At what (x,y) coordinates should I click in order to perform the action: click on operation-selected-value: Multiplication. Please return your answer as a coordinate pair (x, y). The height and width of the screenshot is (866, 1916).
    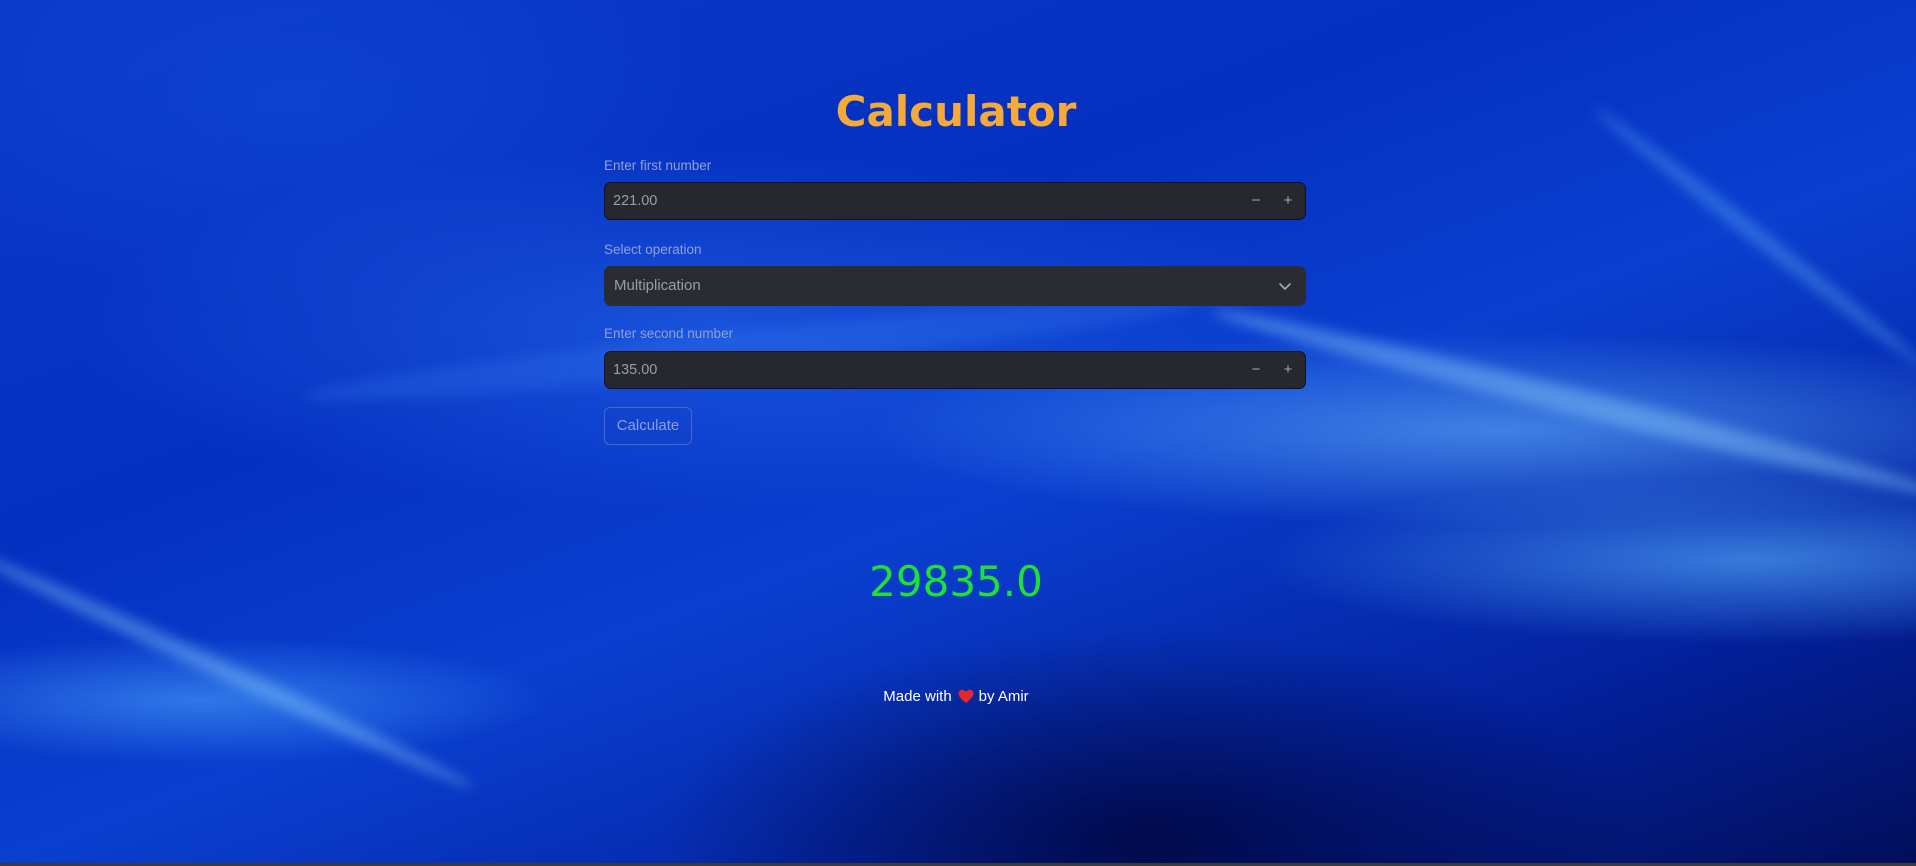
    Looking at the image, I should click on (657, 285).